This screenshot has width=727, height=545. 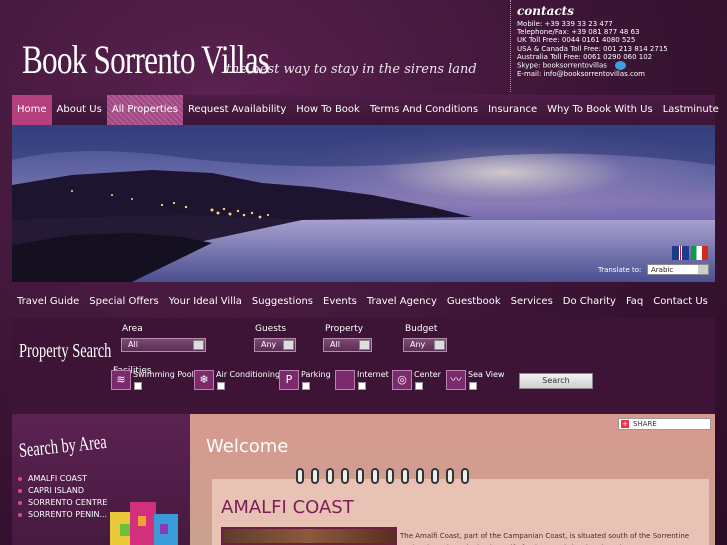 What do you see at coordinates (562, 65) in the screenshot?
I see `contact-skype: Skype: booksorrentovillas` at bounding box center [562, 65].